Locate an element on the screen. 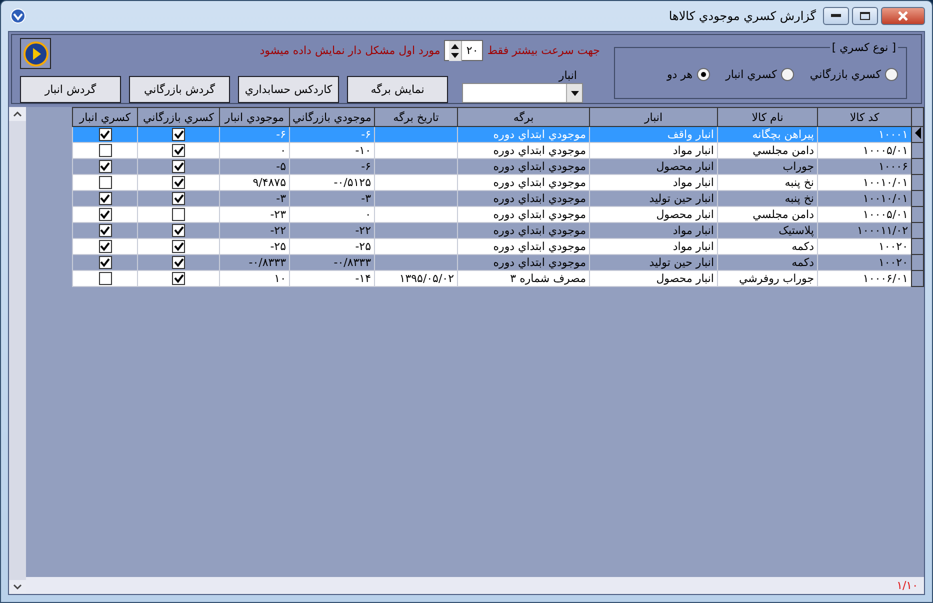 The image size is (933, 603). table-cell: ۱۰۰۱۰/۰۱ is located at coordinates (885, 198).